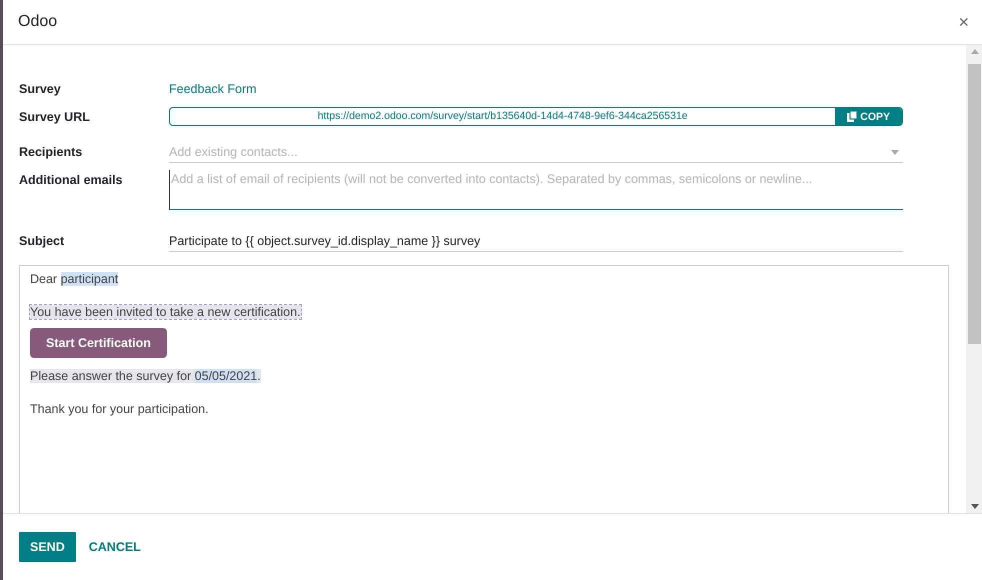  Describe the element at coordinates (536, 87) in the screenshot. I see `survey-link: Feedback Form` at that location.